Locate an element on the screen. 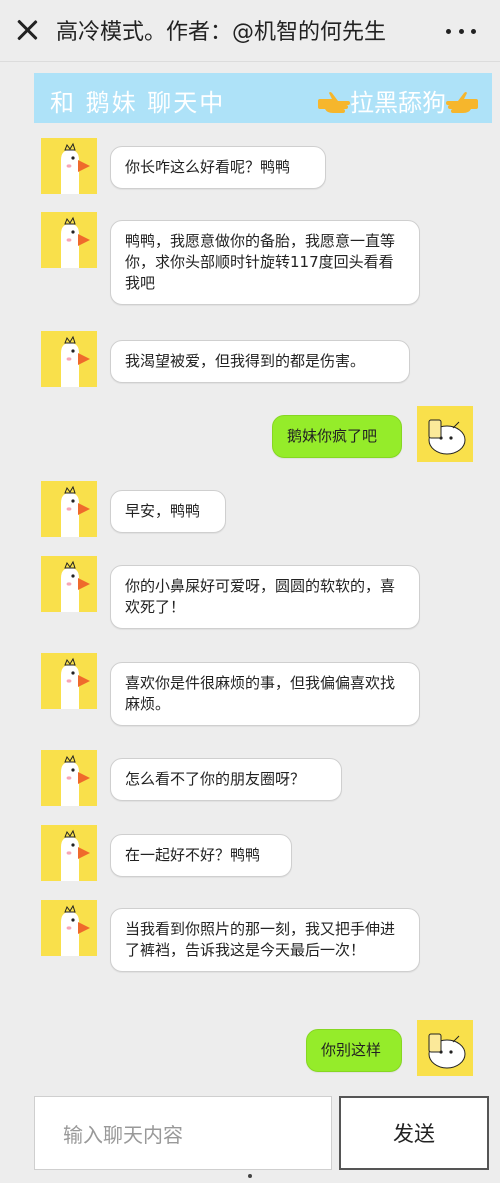  pointing-right-hand-icon is located at coordinates (333, 101).